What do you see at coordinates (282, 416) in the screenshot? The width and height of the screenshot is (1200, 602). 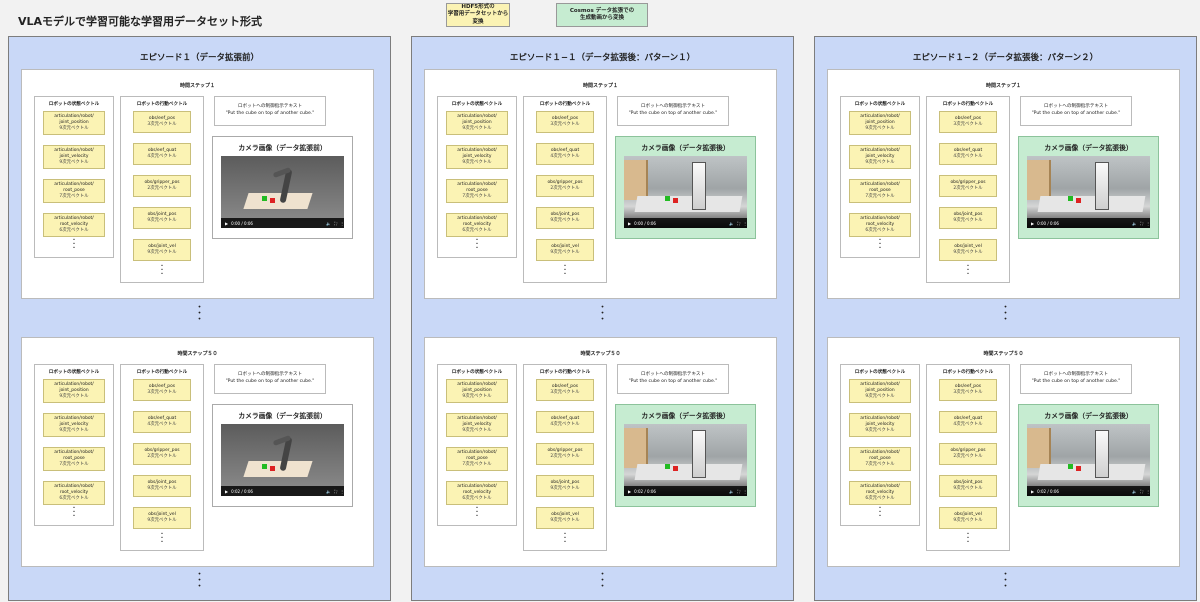 I see `camera-title: カメラ画像（データ拡張前）` at bounding box center [282, 416].